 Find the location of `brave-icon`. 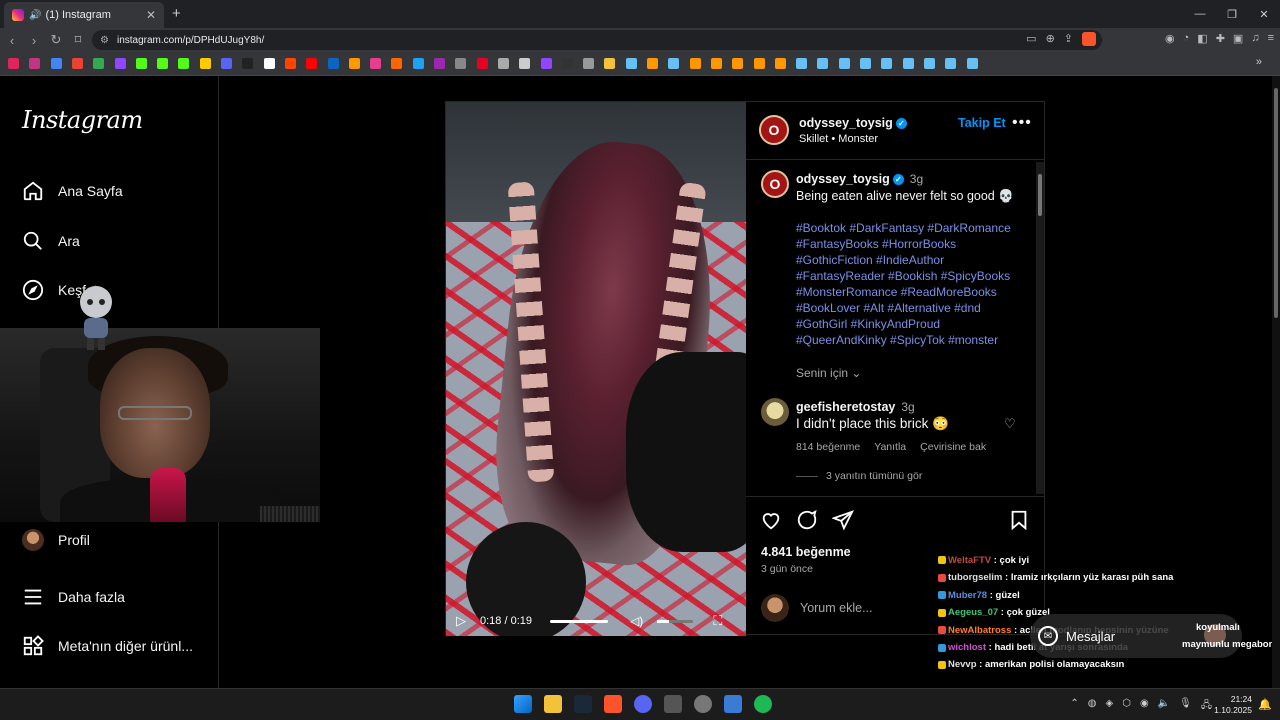

brave-icon is located at coordinates (613, 704).